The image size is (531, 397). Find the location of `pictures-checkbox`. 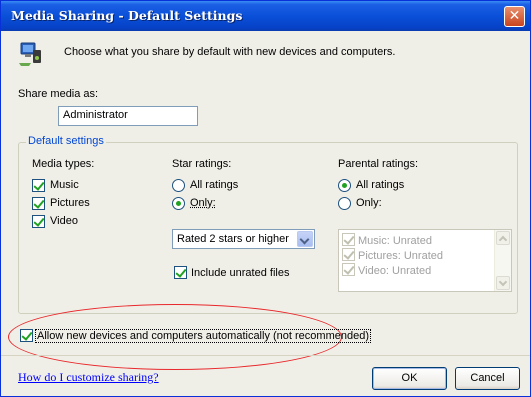

pictures-checkbox is located at coordinates (38, 203).